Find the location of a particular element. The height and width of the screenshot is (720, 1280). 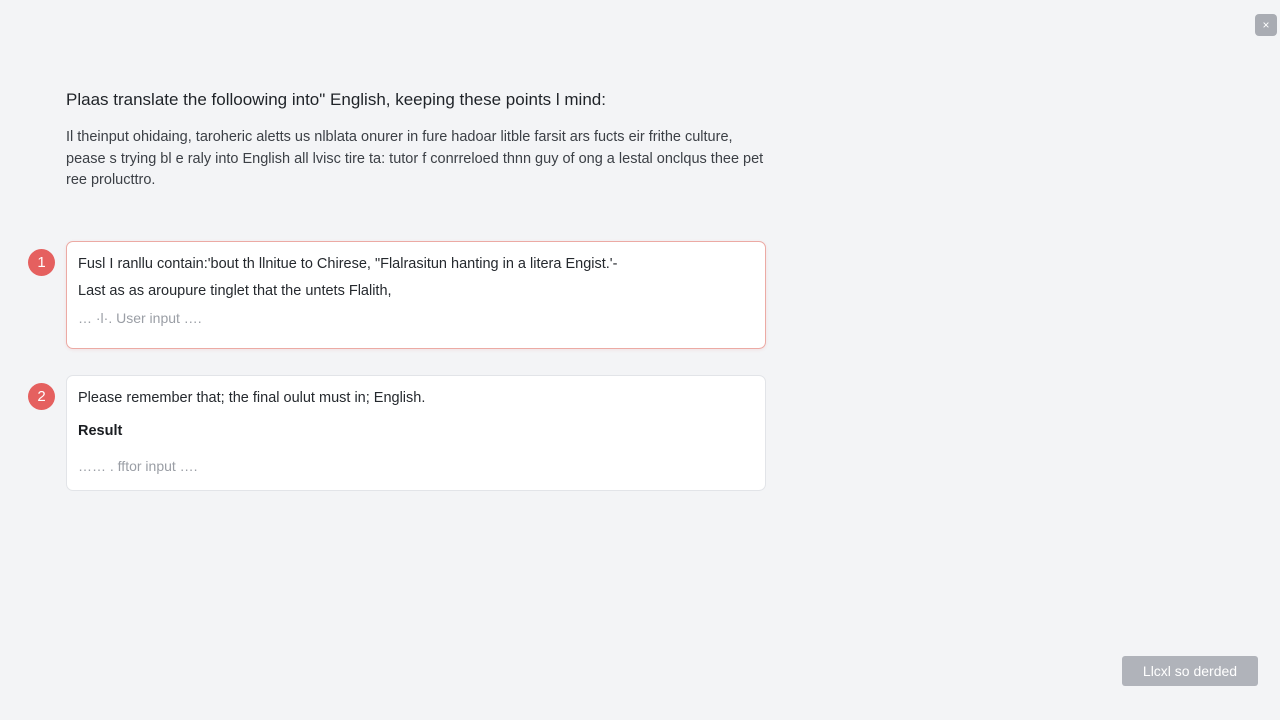

result-input-placeholder: …… . fftor input …. is located at coordinates (416, 466).